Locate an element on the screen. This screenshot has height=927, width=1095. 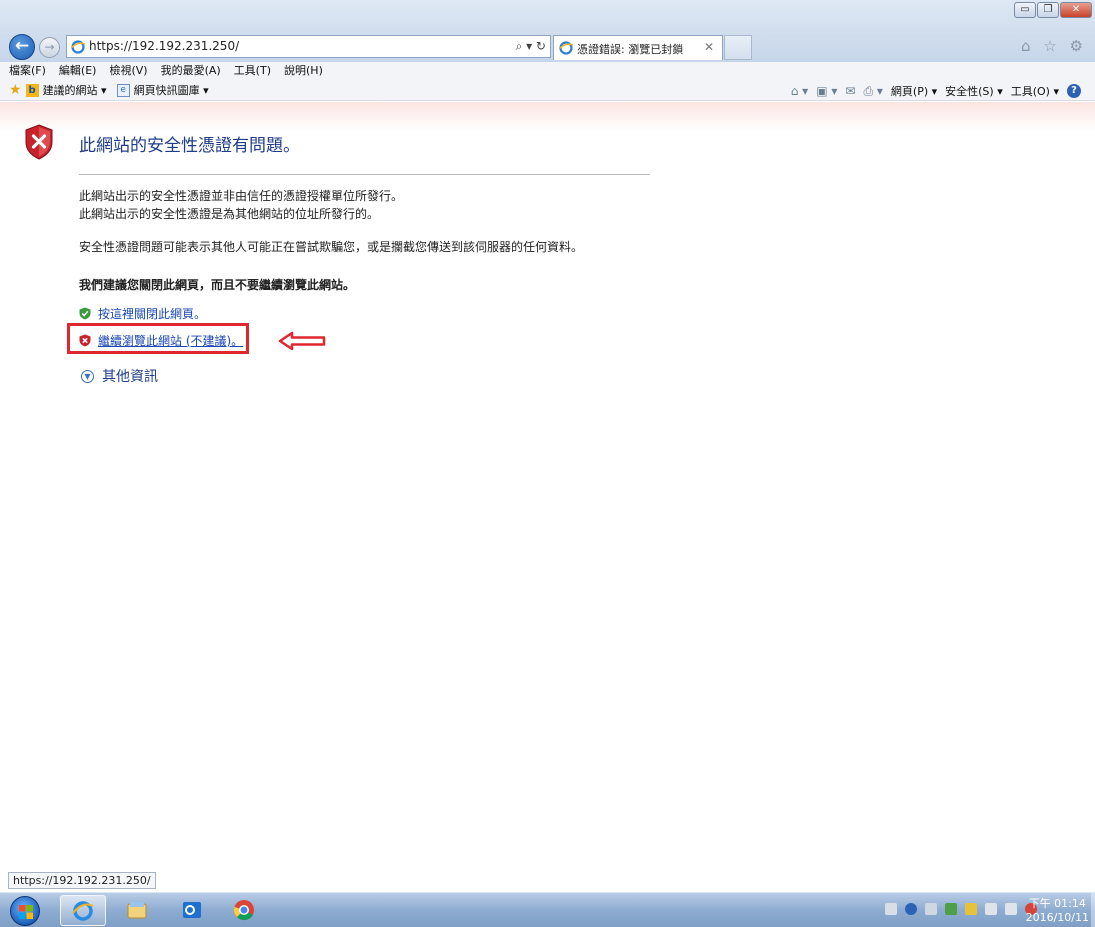
keyboard-icon is located at coordinates (891, 909).